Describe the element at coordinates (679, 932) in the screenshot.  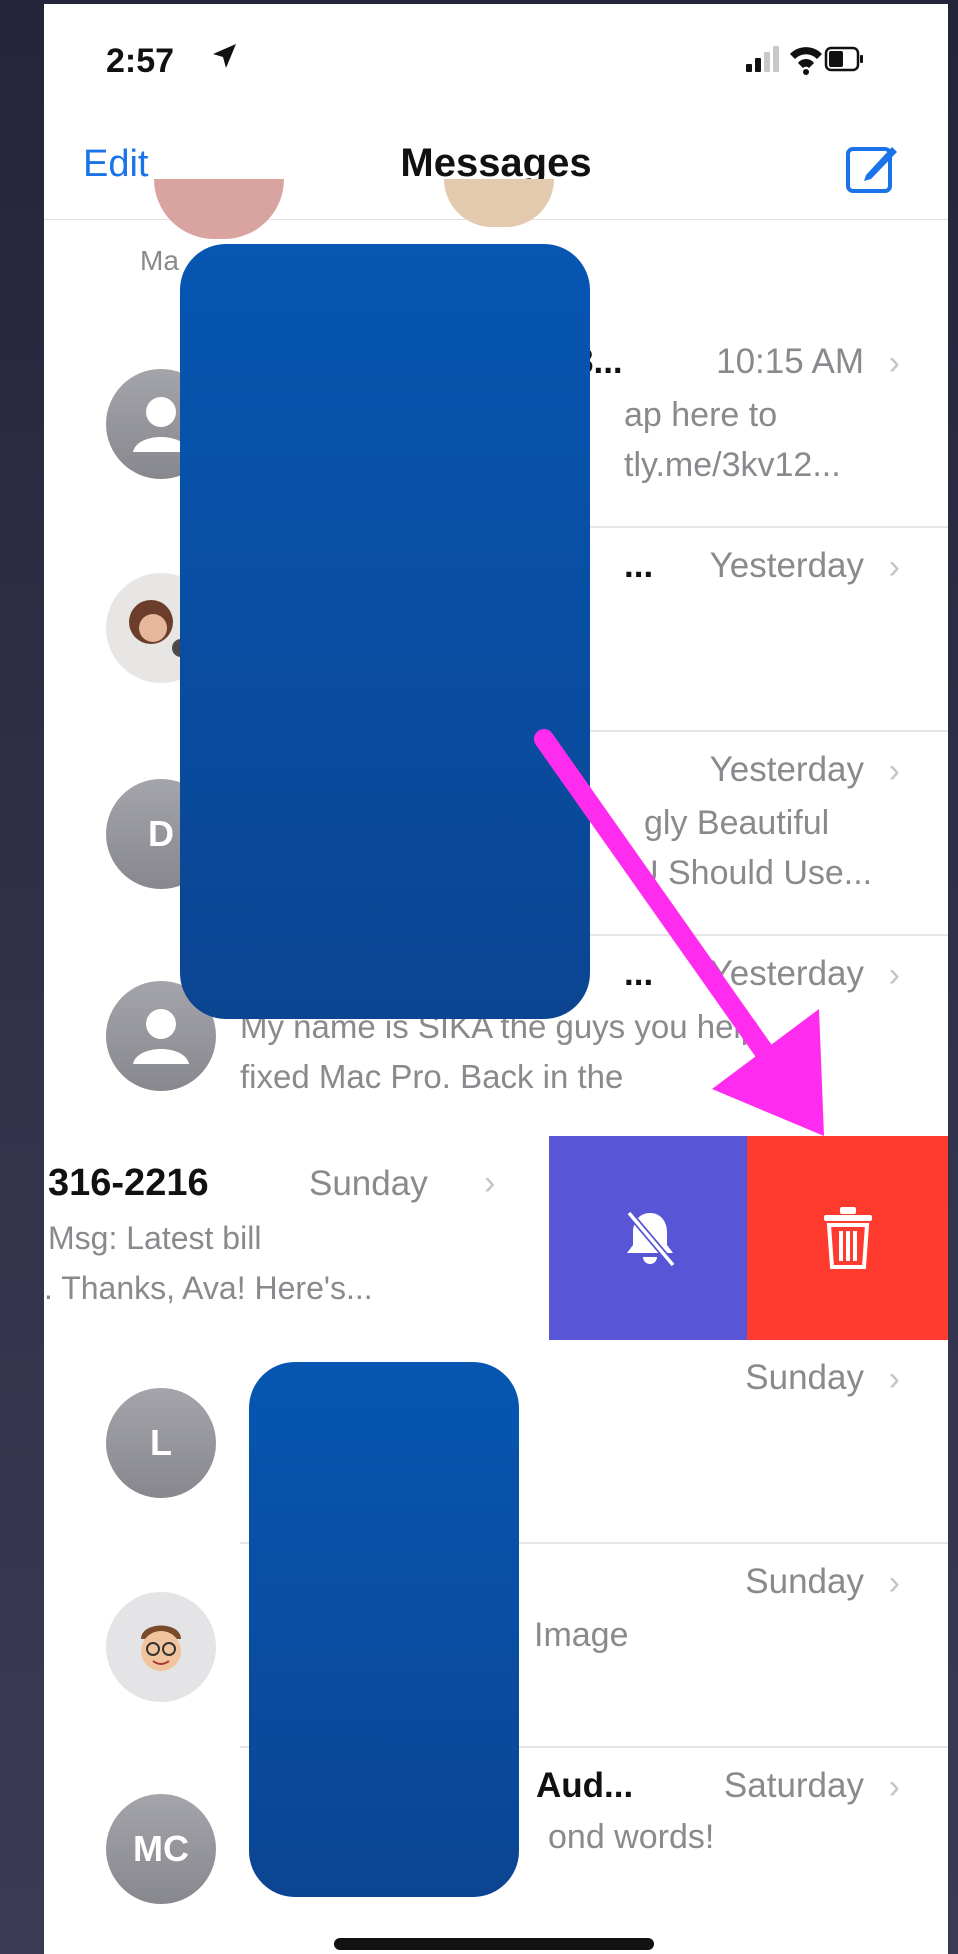
I see `annotation-arrow` at that location.